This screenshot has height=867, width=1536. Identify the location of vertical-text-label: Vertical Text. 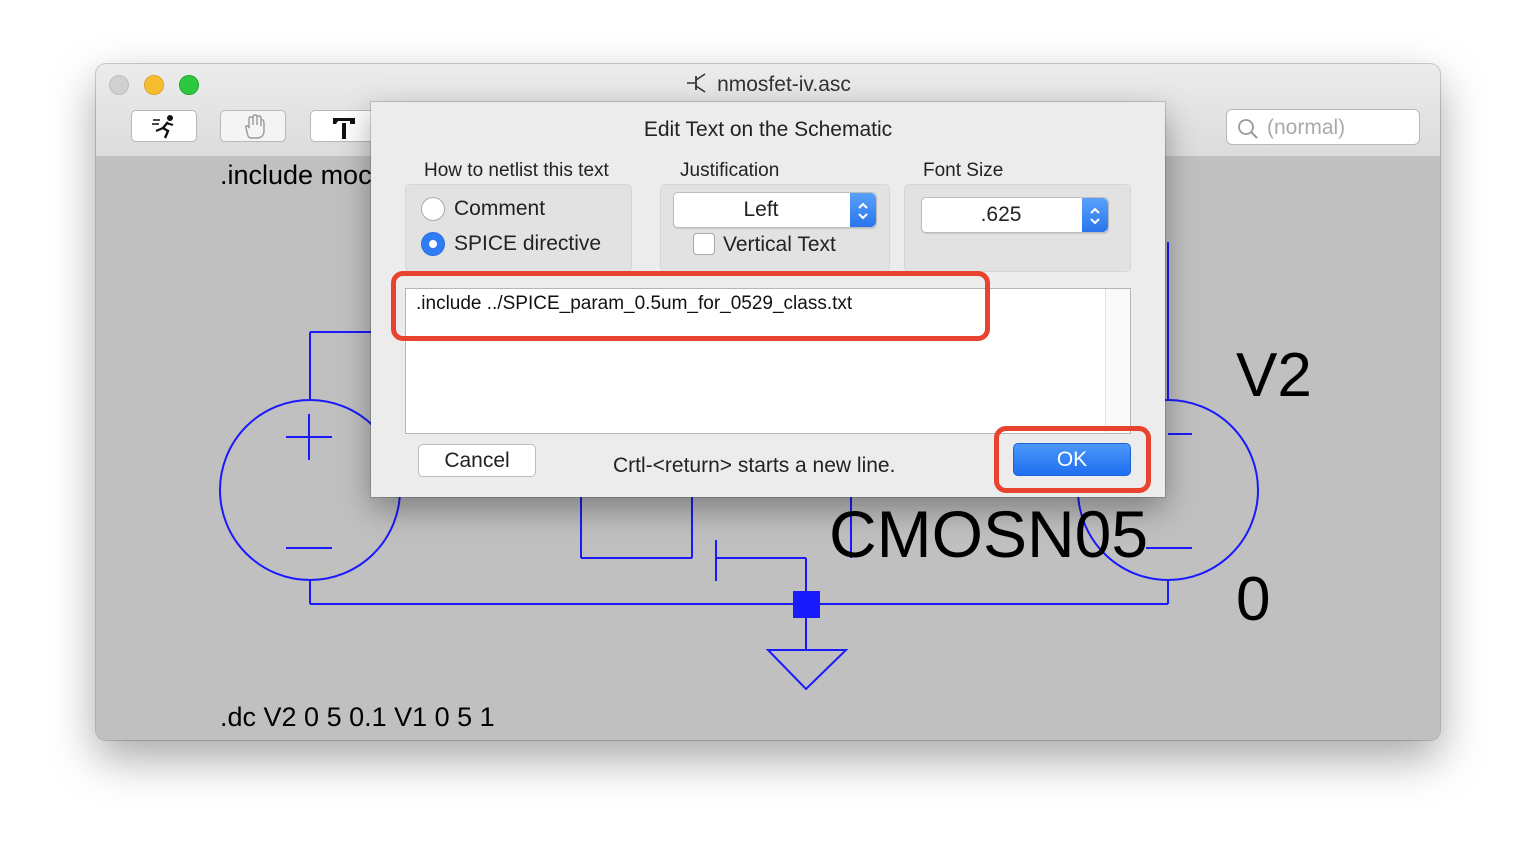
(779, 245).